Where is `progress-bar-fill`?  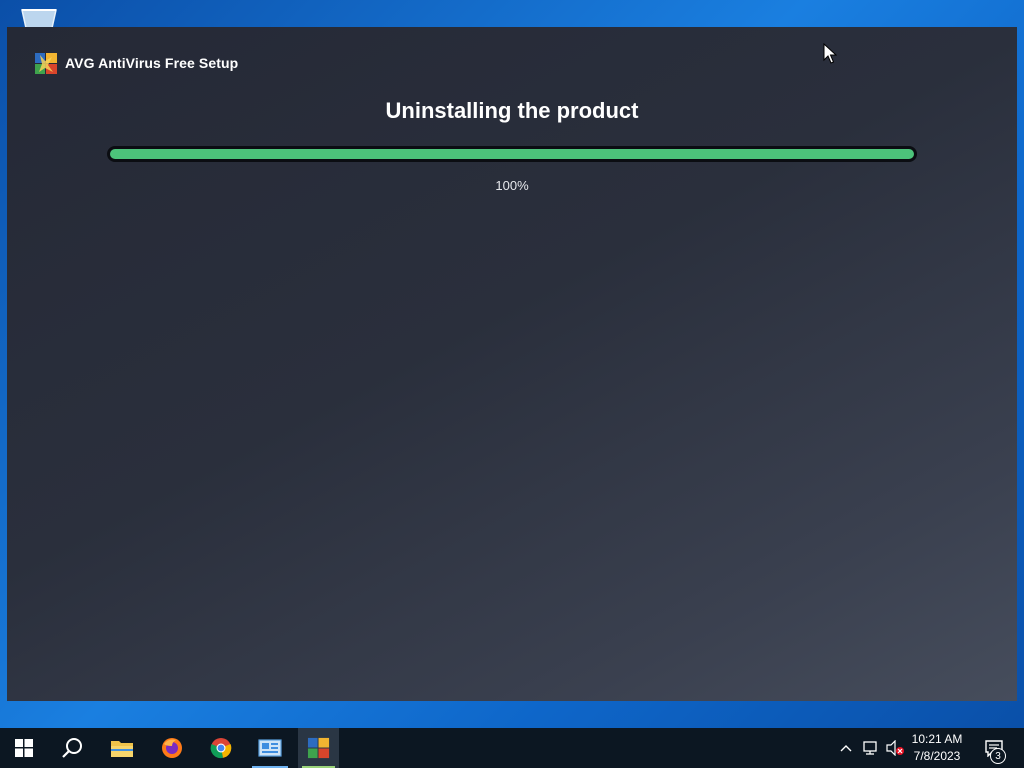 progress-bar-fill is located at coordinates (512, 154).